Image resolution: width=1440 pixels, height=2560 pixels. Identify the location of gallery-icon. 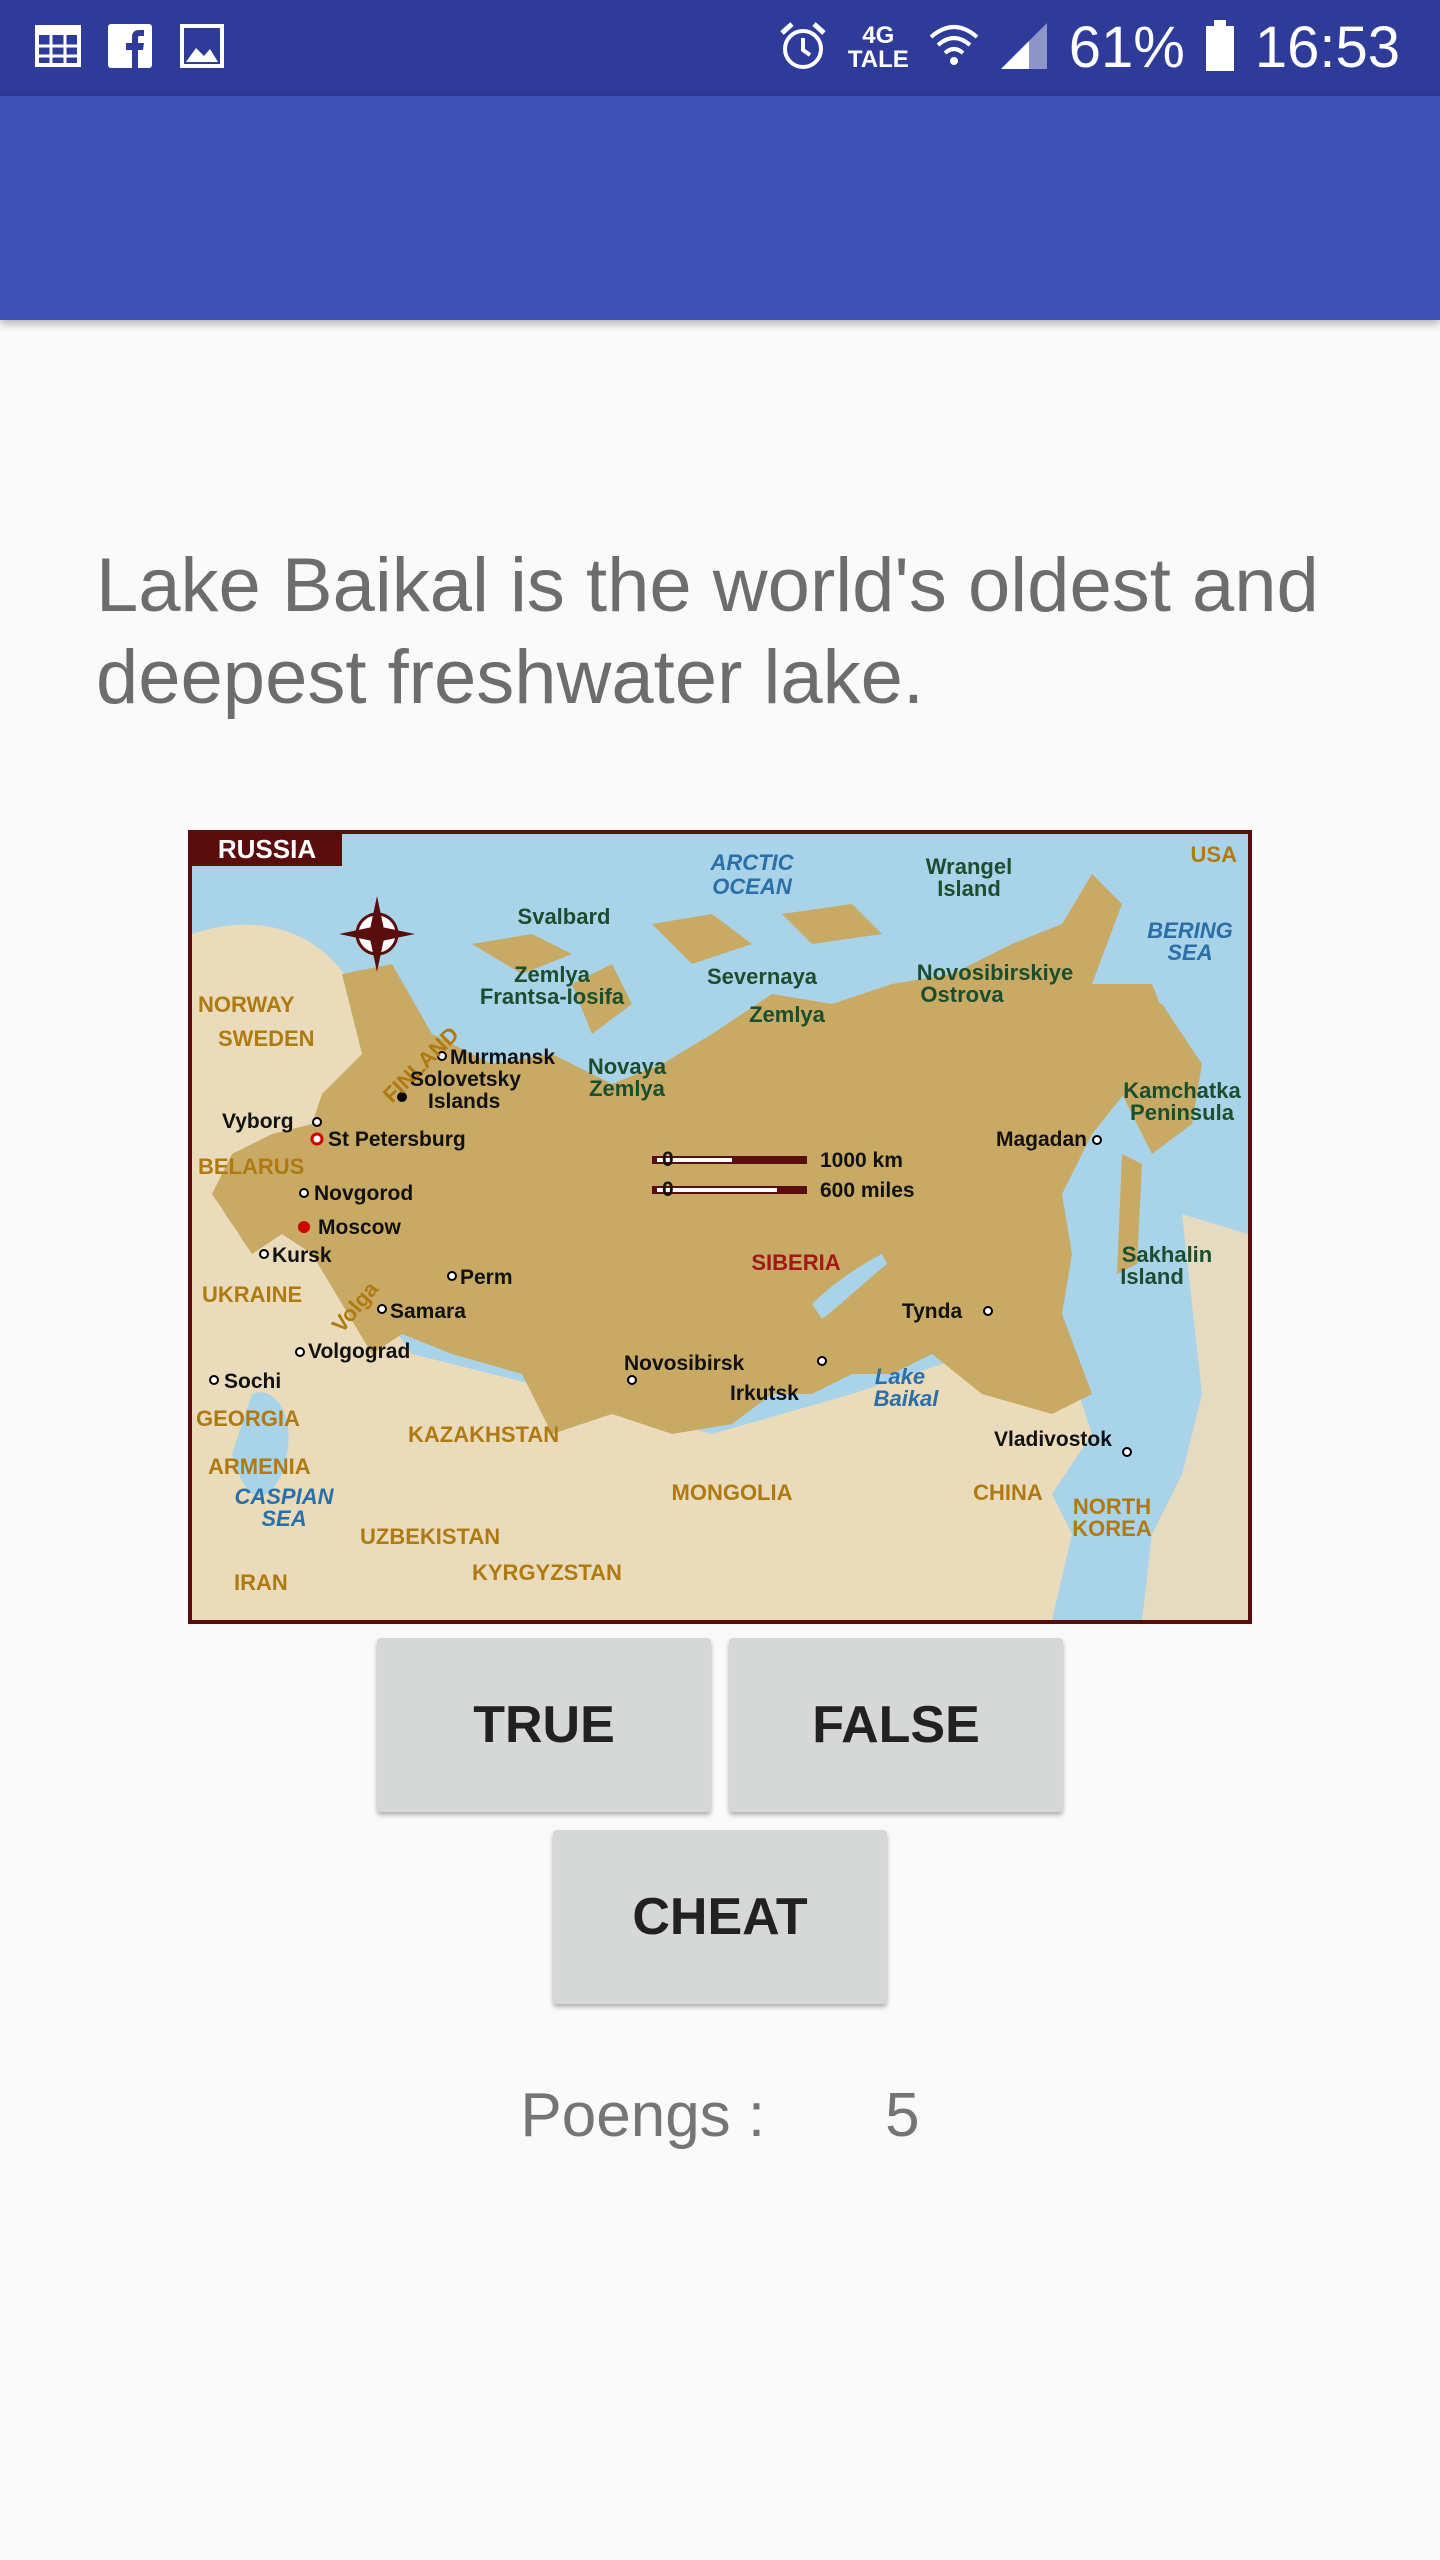
(202, 48).